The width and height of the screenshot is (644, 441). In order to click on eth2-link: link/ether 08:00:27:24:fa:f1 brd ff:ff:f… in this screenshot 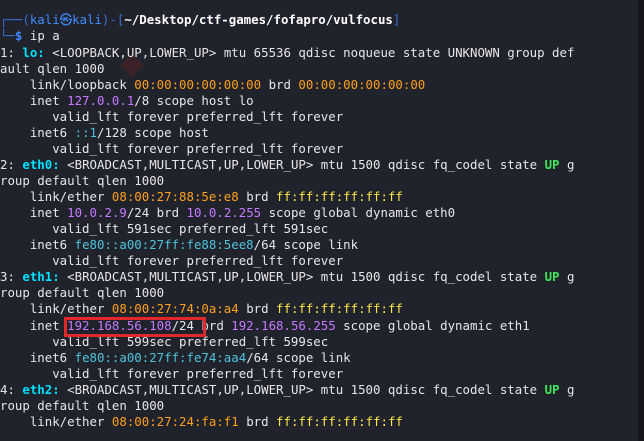, I will do `click(201, 421)`.